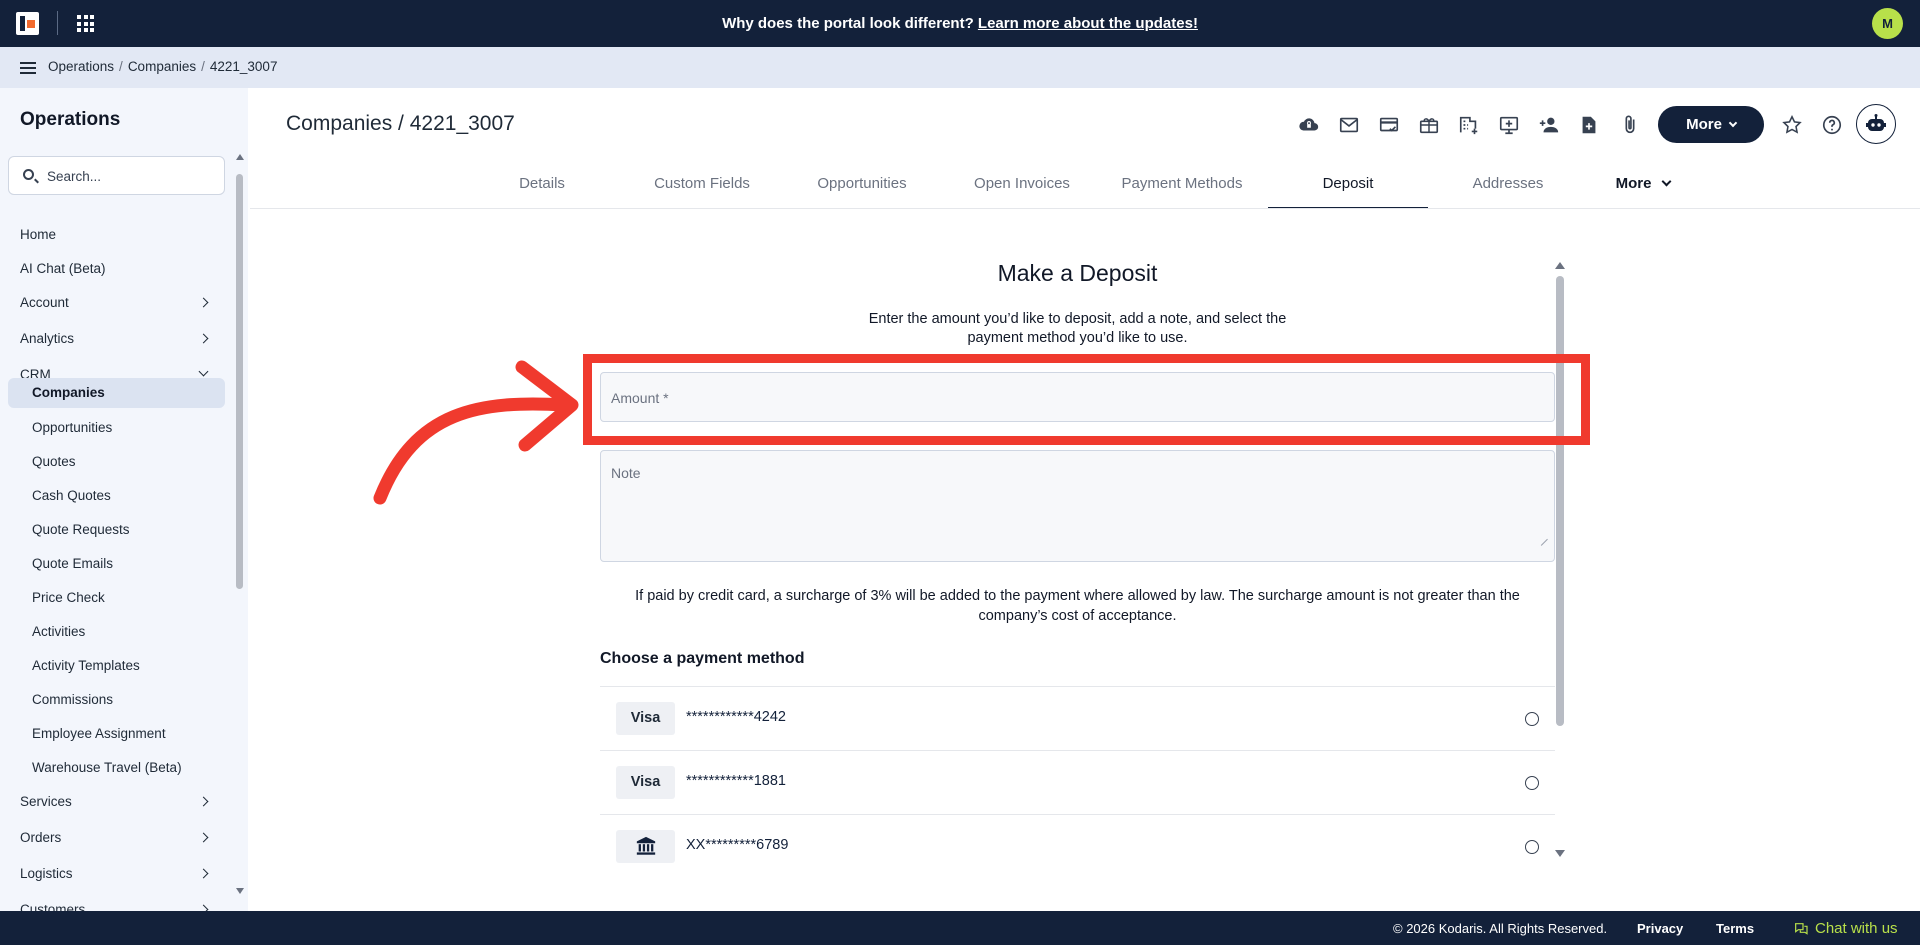 The width and height of the screenshot is (1920, 945). I want to click on sidebar-item-label: Home, so click(38, 234).